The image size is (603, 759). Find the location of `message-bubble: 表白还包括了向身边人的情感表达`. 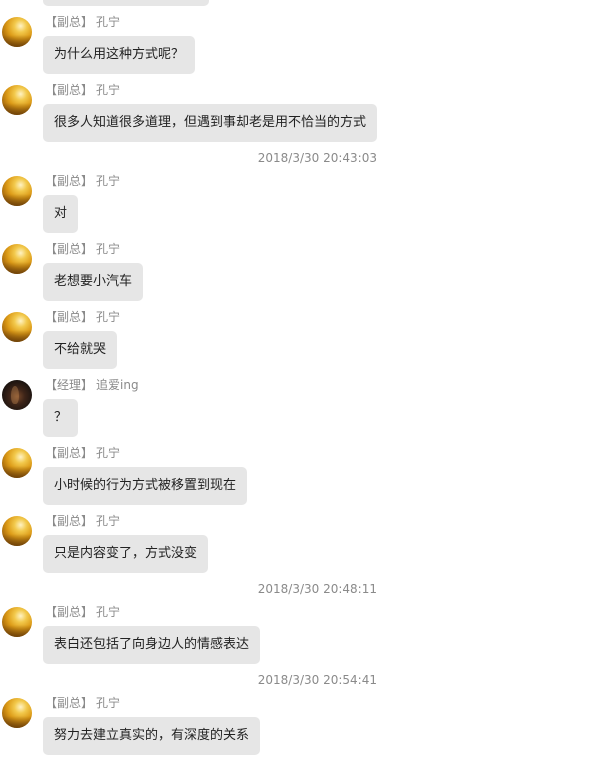

message-bubble: 表白还包括了向身边人的情感表达 is located at coordinates (152, 645).